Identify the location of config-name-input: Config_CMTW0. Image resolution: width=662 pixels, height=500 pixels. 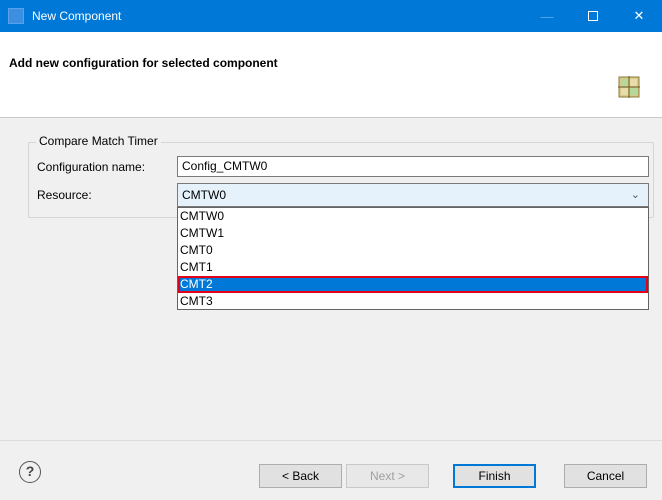
(413, 166).